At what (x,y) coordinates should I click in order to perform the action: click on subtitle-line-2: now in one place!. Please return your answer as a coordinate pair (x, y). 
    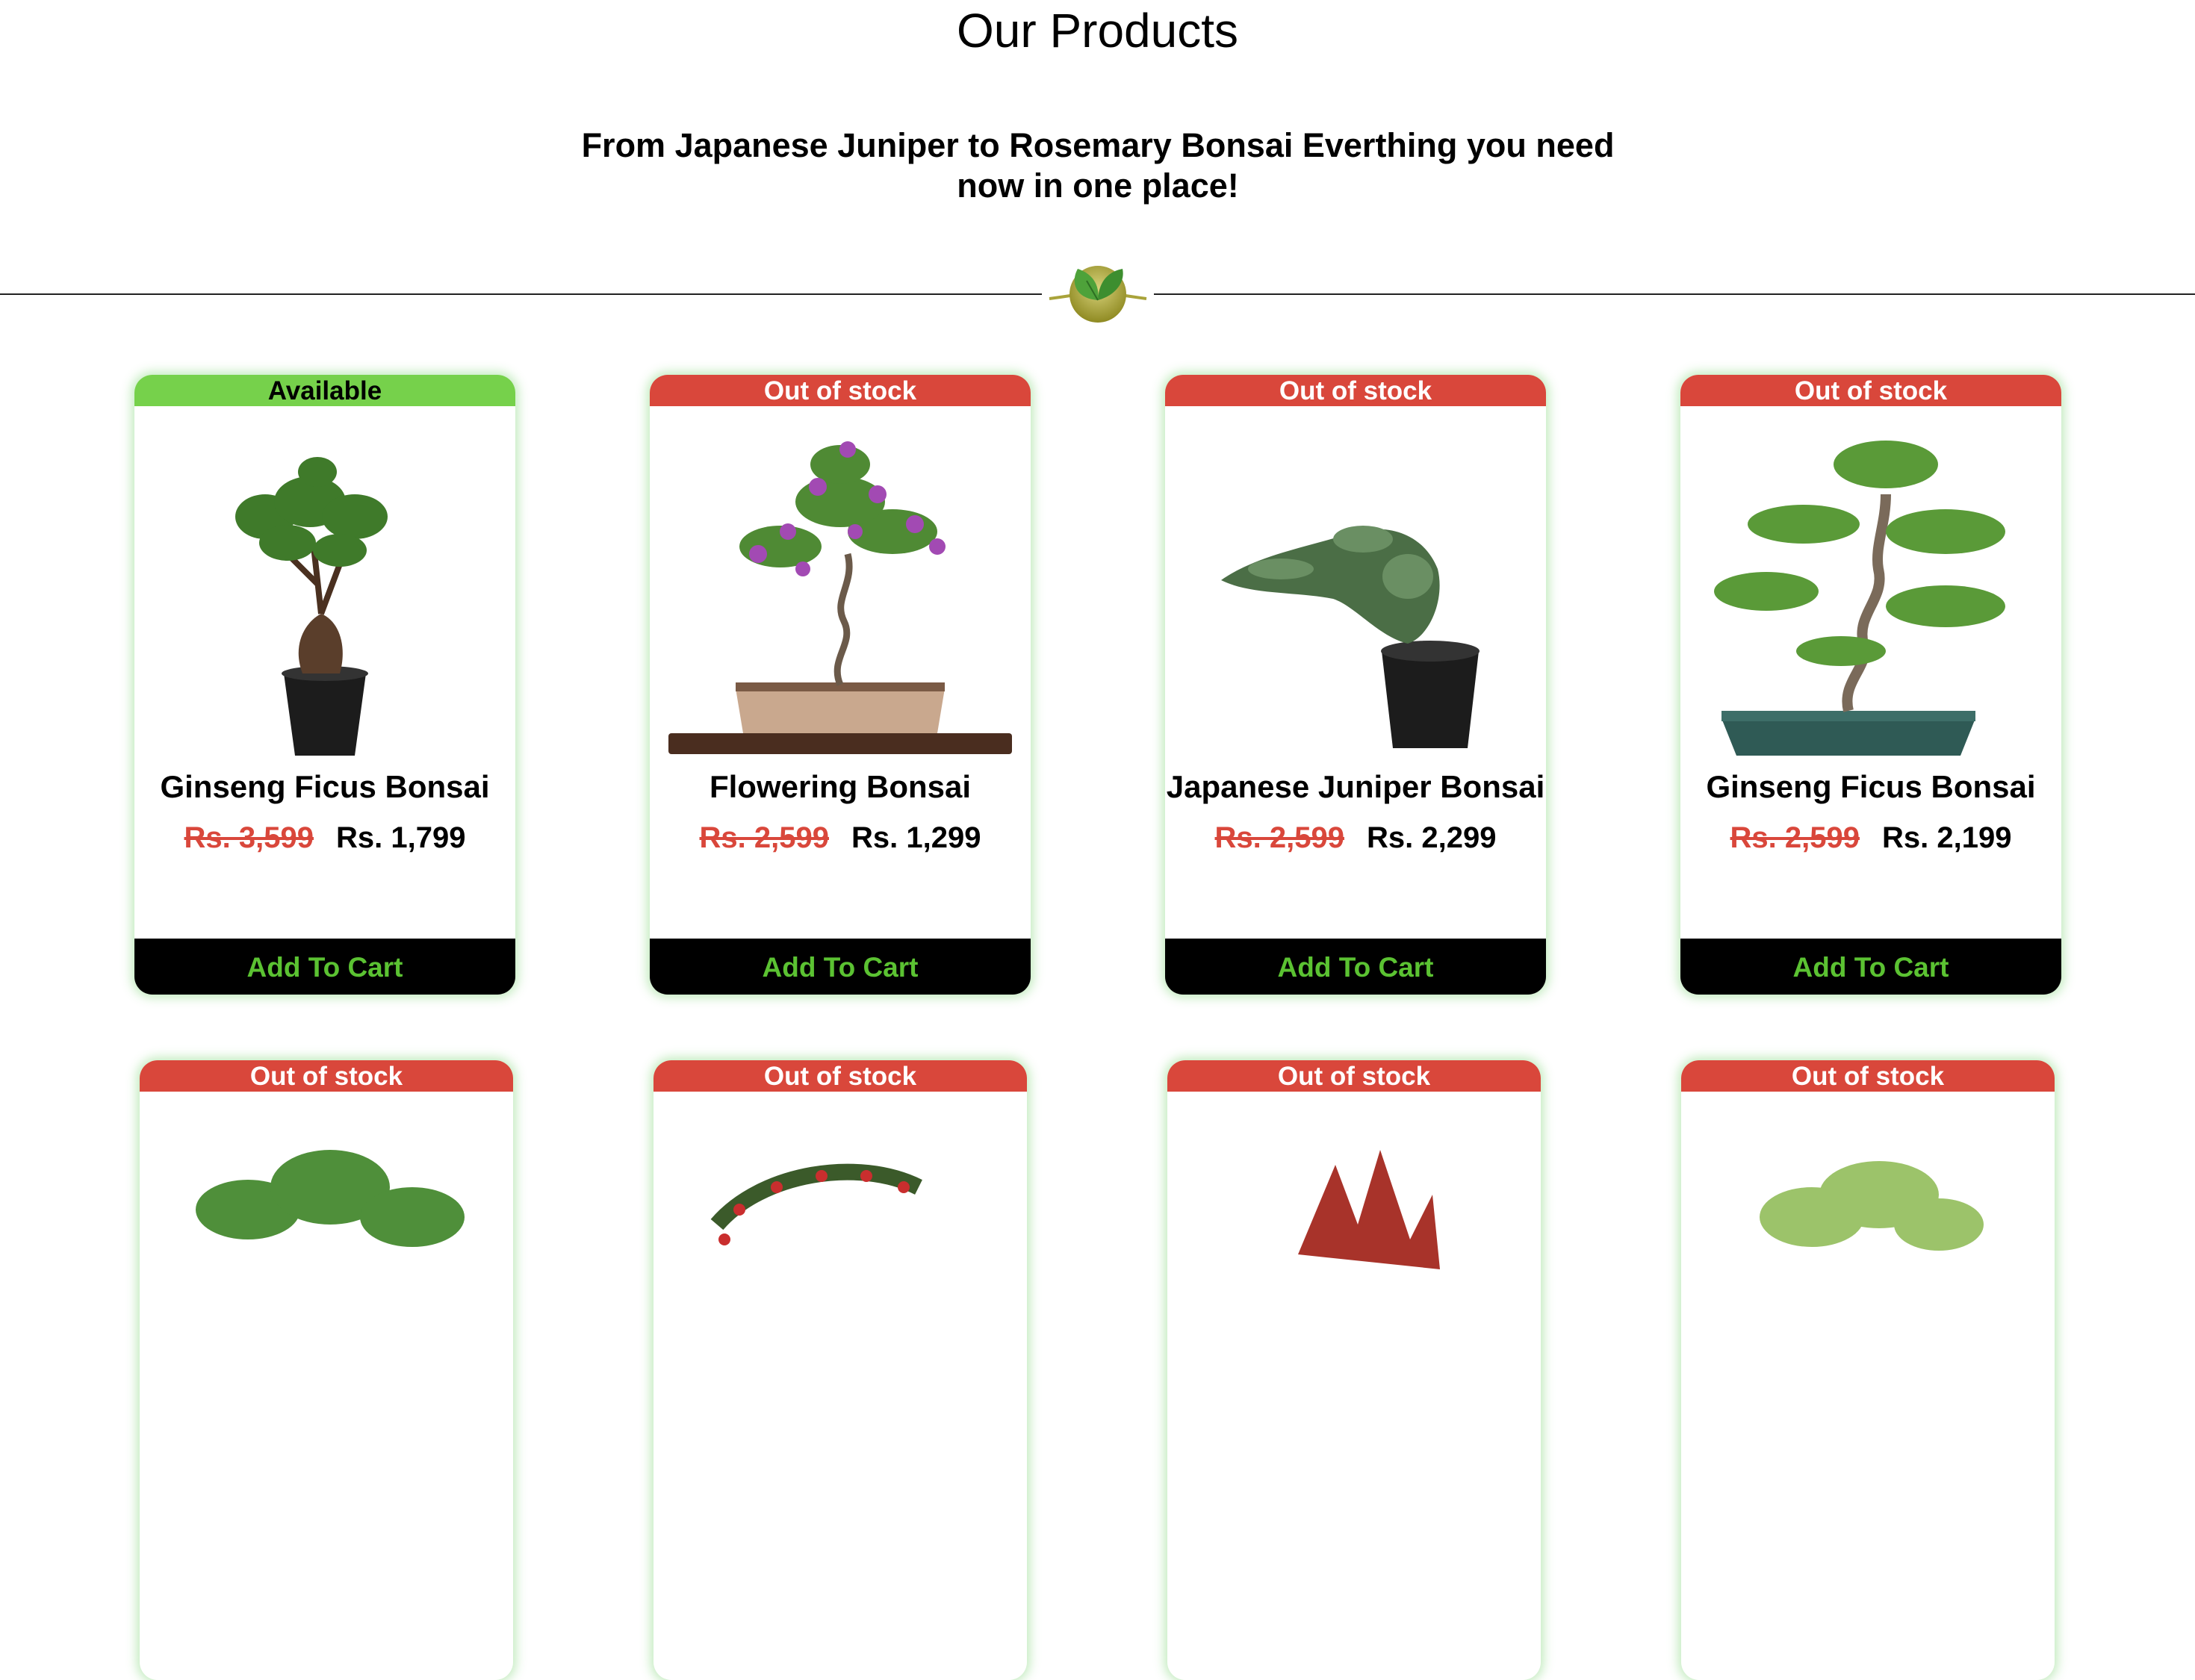
    Looking at the image, I should click on (1098, 186).